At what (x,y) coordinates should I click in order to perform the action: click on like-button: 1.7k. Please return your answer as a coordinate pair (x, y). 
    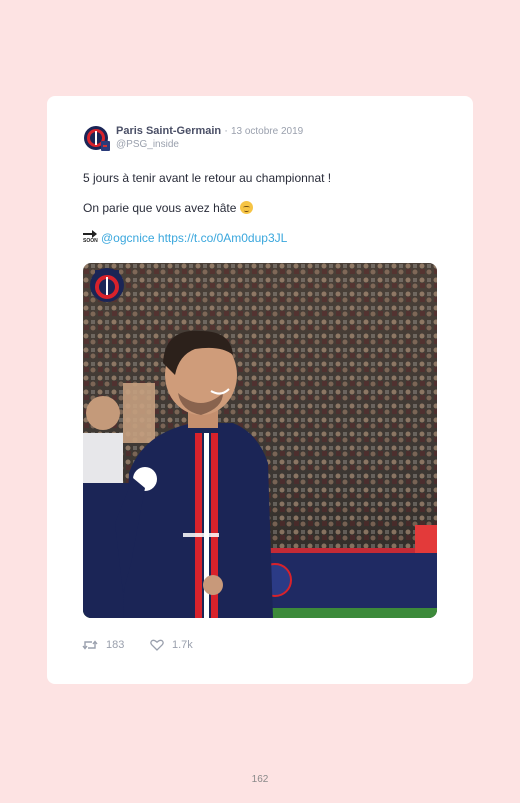
    Looking at the image, I should click on (171, 645).